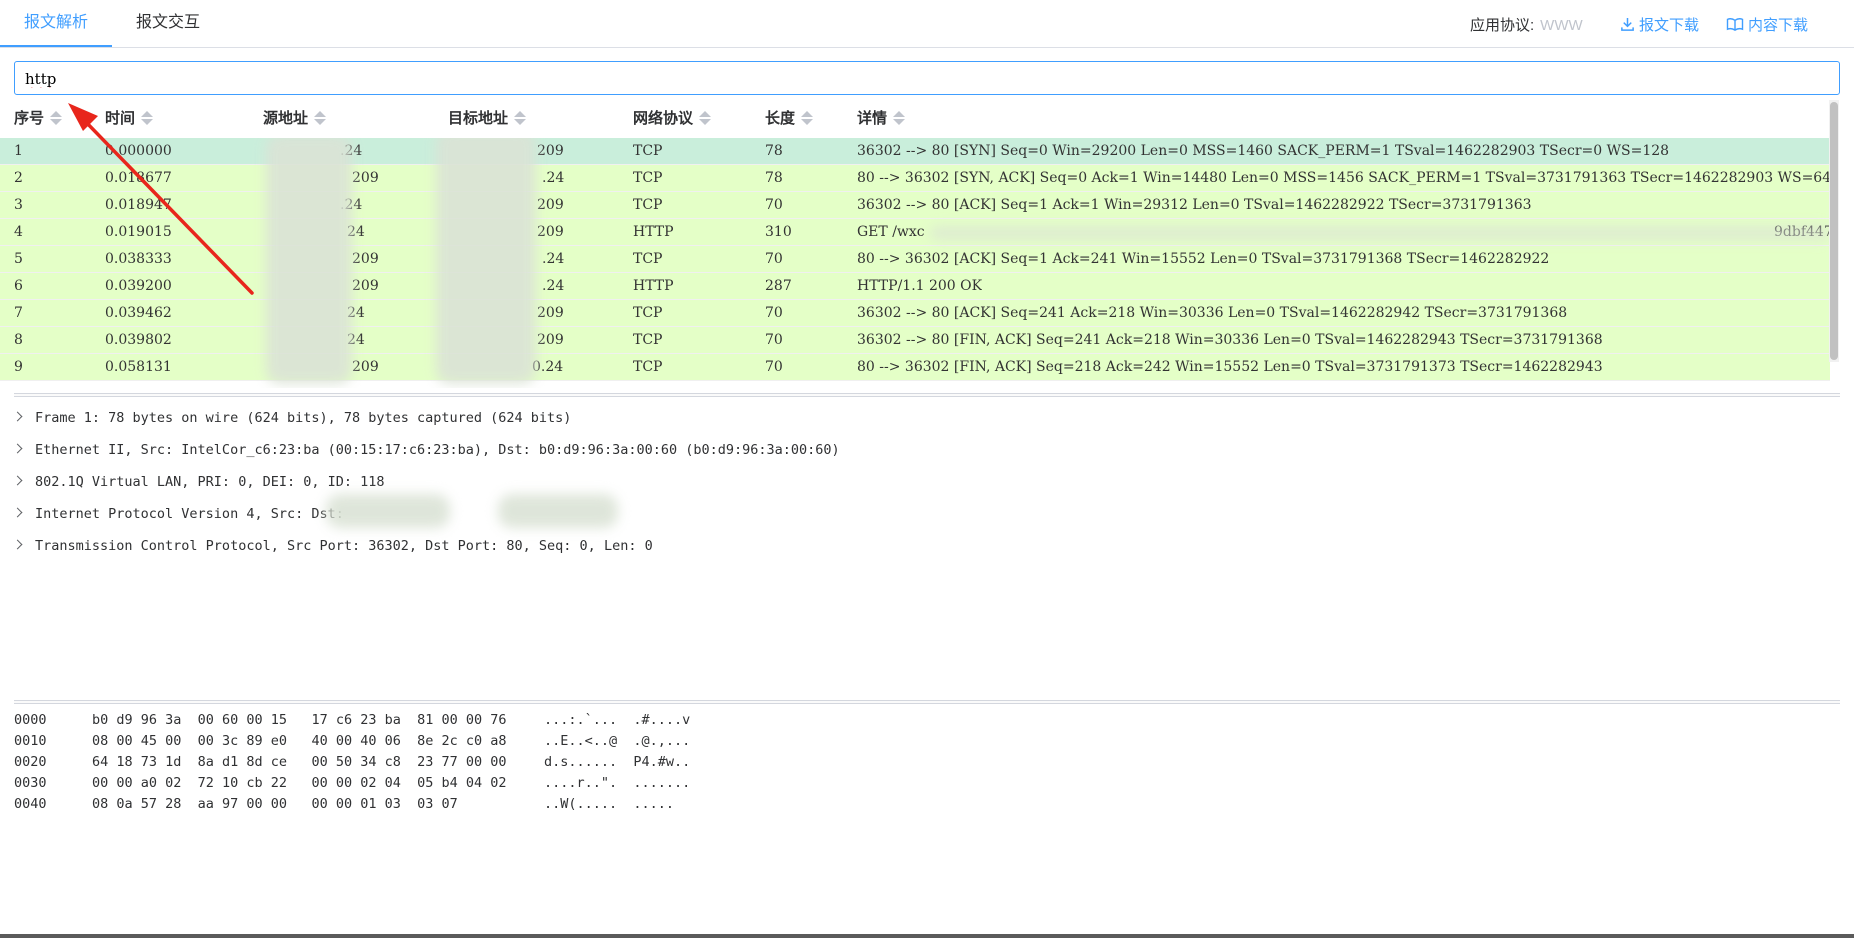 This screenshot has height=938, width=1854. I want to click on cell-time: 0.018677, so click(138, 178).